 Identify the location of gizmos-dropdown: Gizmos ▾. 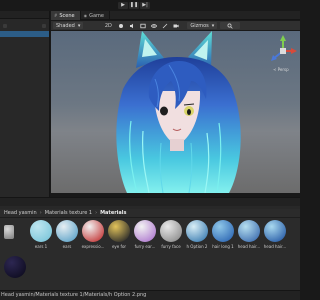
(202, 25).